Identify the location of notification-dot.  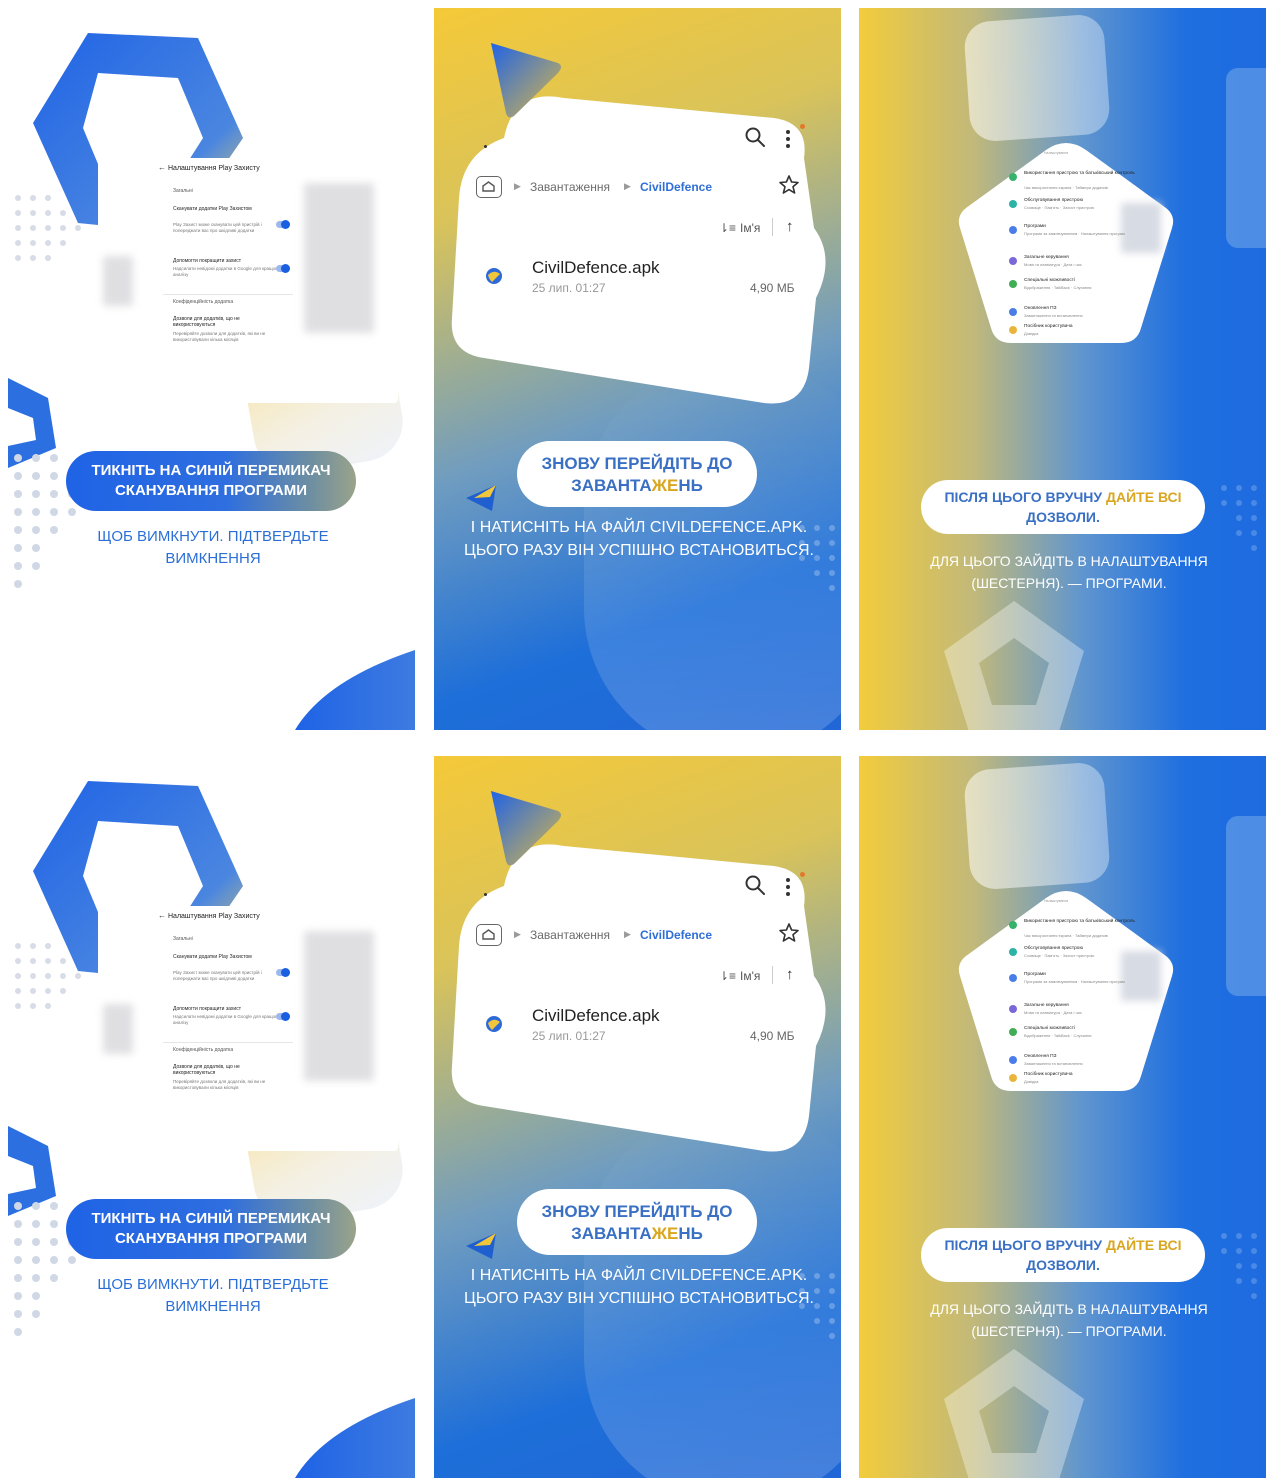
(802, 126).